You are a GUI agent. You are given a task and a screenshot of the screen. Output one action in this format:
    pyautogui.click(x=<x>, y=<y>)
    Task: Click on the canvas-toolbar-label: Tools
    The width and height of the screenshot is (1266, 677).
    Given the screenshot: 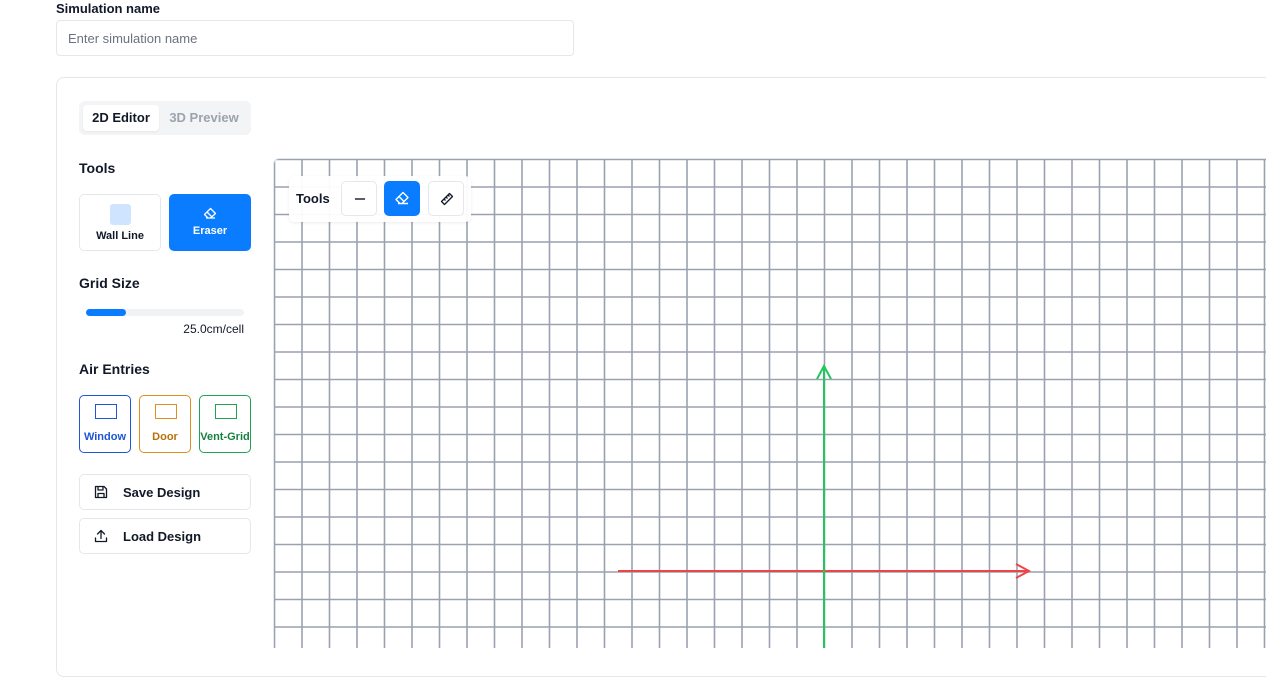 What is the action you would take?
    pyautogui.click(x=313, y=198)
    